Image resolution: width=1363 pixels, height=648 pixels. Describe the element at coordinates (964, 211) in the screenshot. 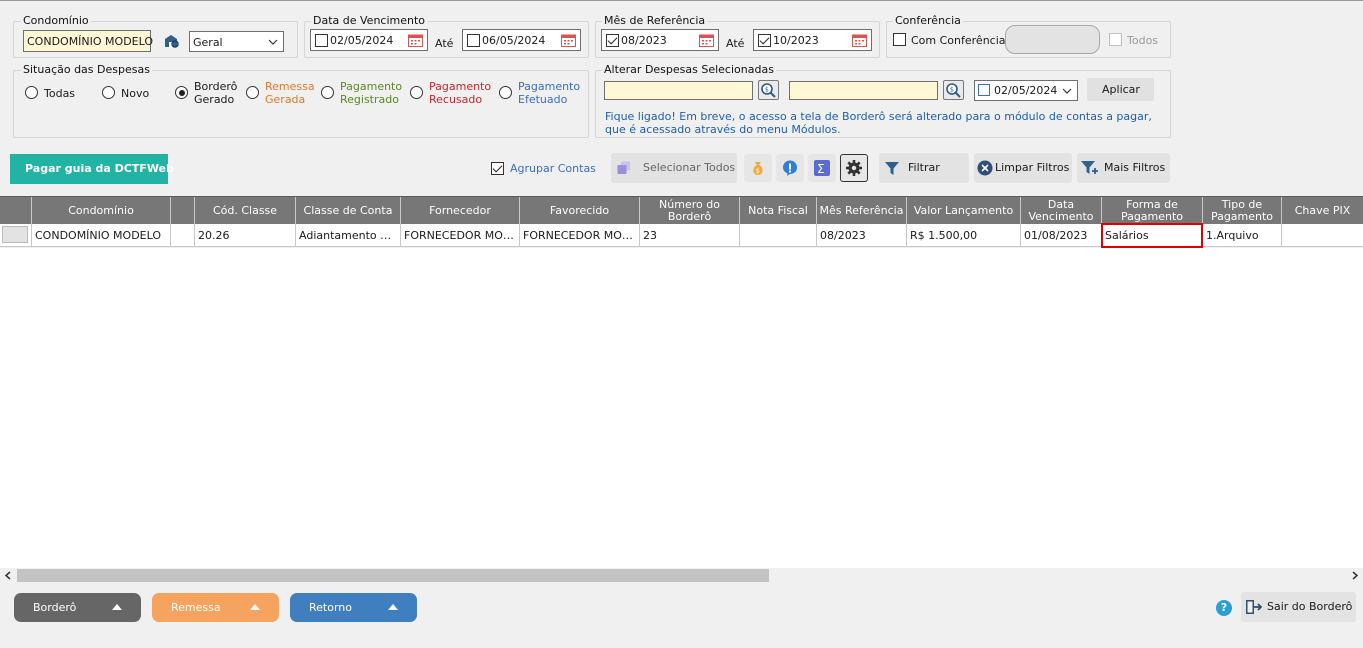

I see `col-header: Valor Lançamento` at that location.